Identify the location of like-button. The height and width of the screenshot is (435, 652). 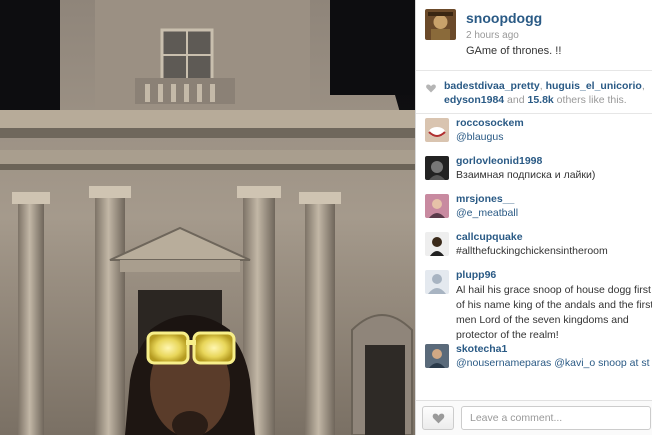
(438, 418).